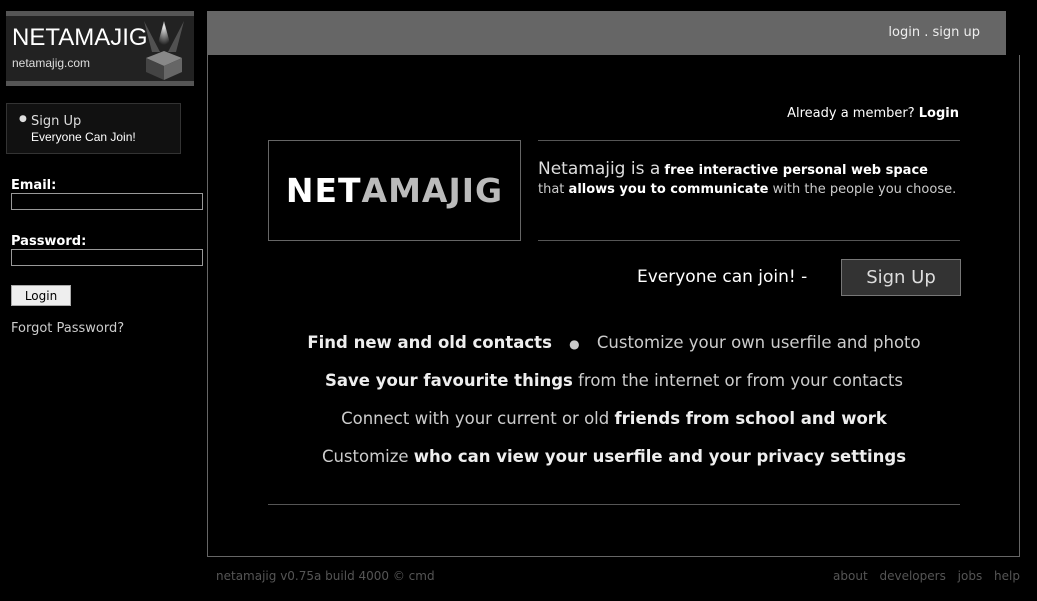 The width and height of the screenshot is (1037, 601). Describe the element at coordinates (970, 576) in the screenshot. I see `footer-link-jobs: jobs` at that location.